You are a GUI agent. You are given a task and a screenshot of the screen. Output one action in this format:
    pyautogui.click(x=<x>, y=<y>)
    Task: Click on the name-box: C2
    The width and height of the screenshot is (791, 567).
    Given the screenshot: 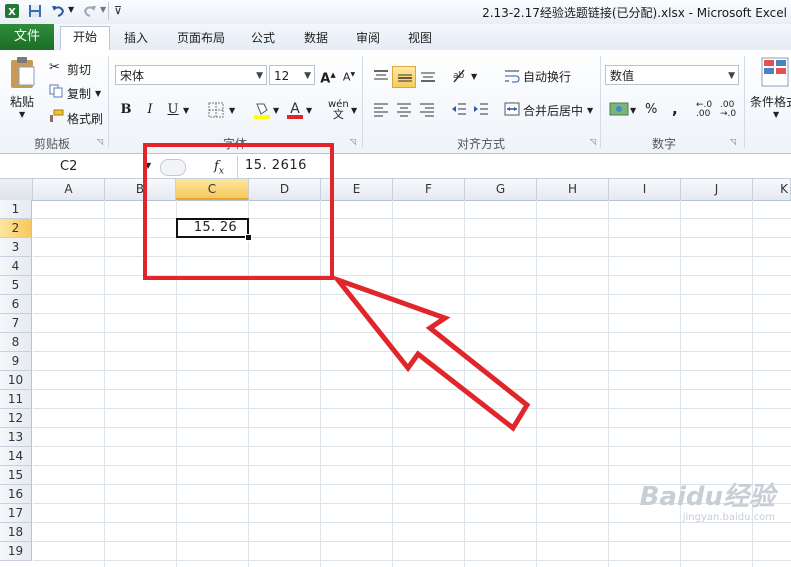 What is the action you would take?
    pyautogui.click(x=78, y=166)
    